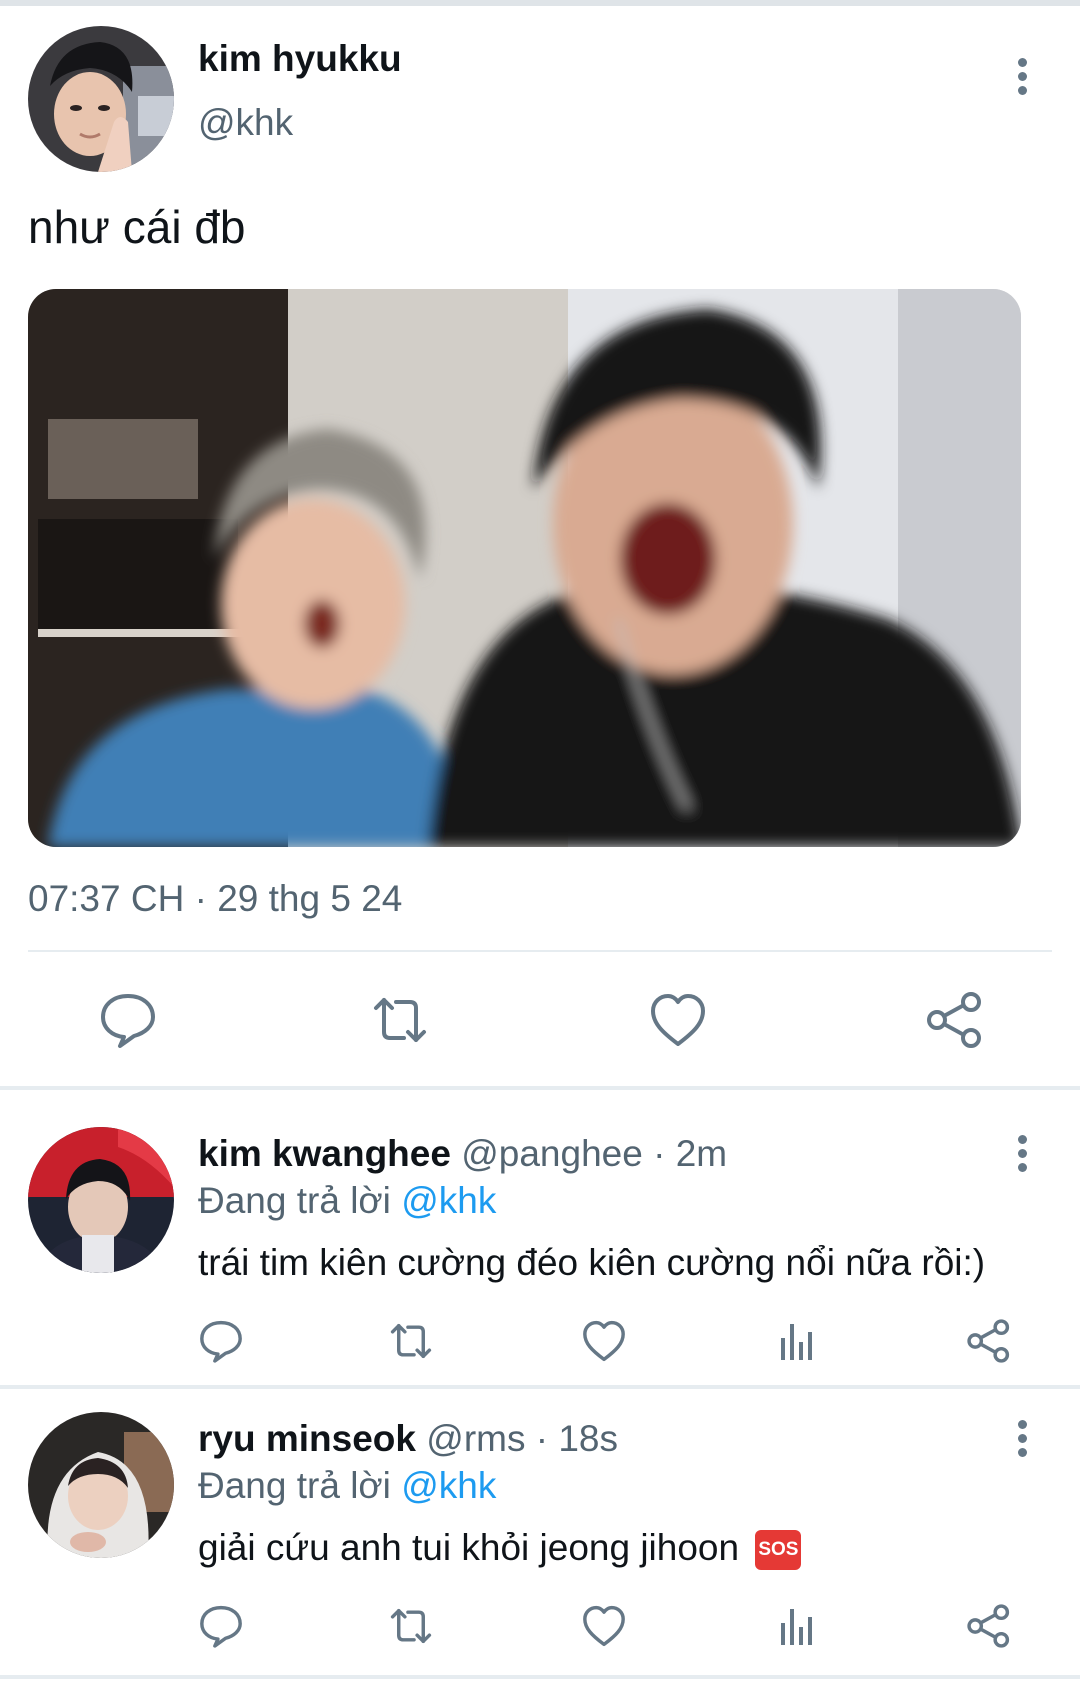 The image size is (1080, 1681). What do you see at coordinates (475, 1438) in the screenshot?
I see `reply-author-handle: @rms` at bounding box center [475, 1438].